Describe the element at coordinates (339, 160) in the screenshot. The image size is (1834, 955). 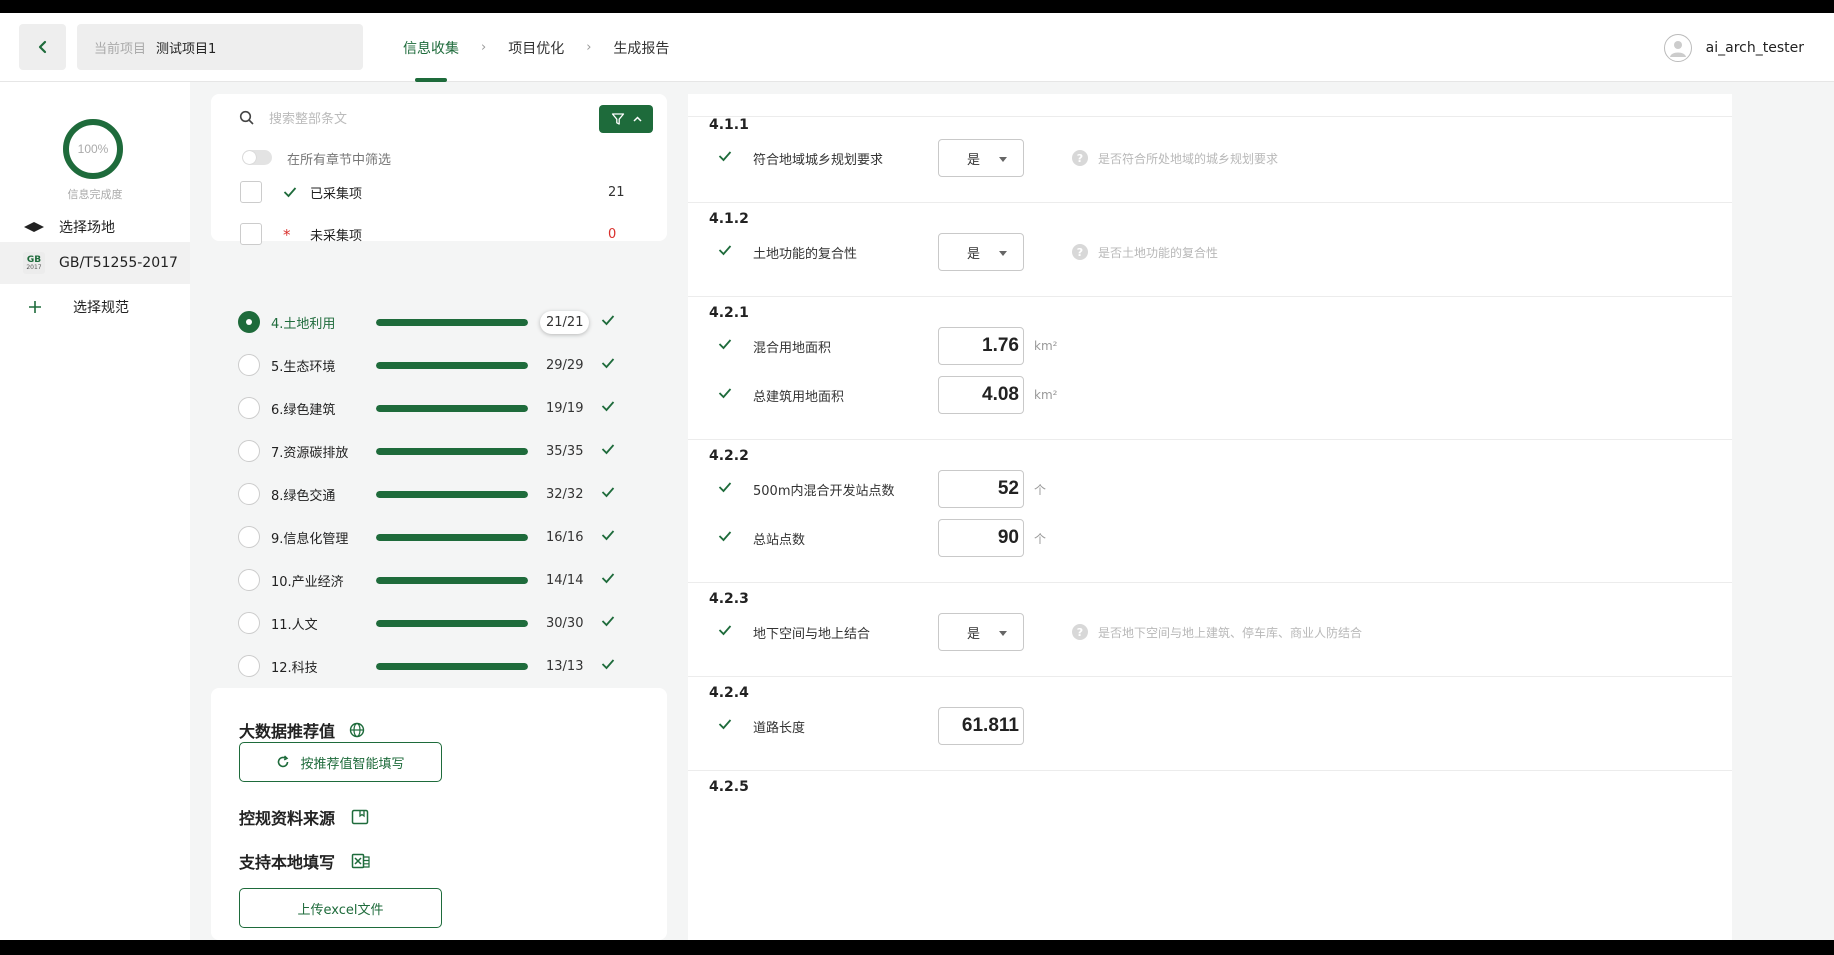
I see `all-chapters-toggle-label: 在所有章节中筛选` at that location.